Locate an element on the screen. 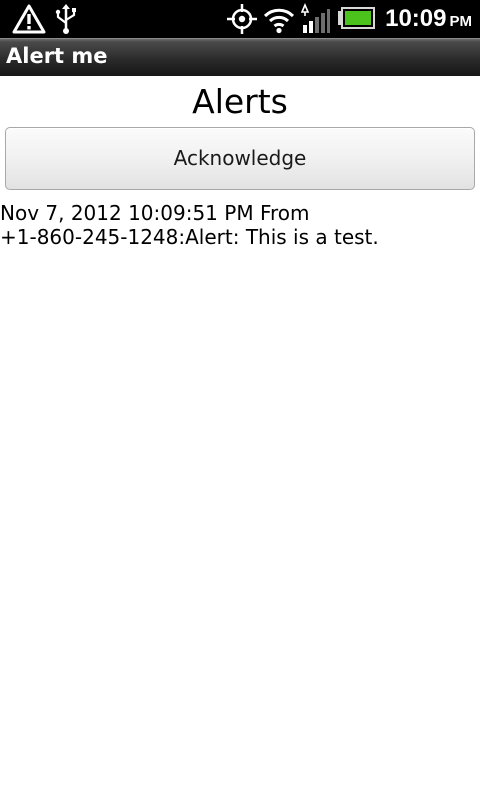  usb-icon is located at coordinates (65, 19).